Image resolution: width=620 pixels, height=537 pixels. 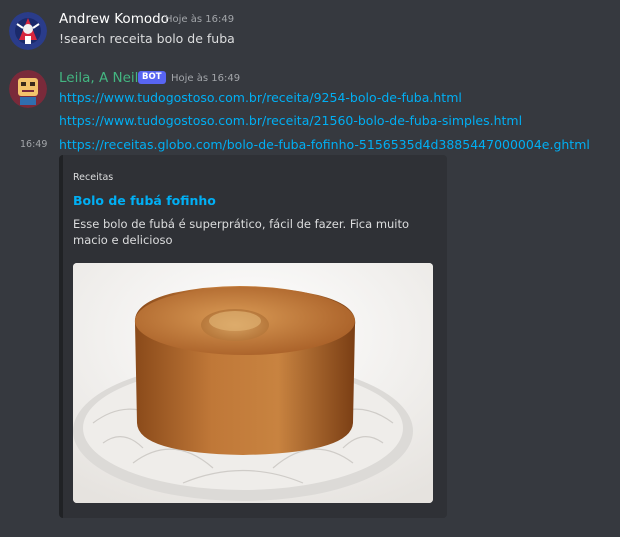 I want to click on hover-timestamp: 16:49, so click(x=34, y=144).